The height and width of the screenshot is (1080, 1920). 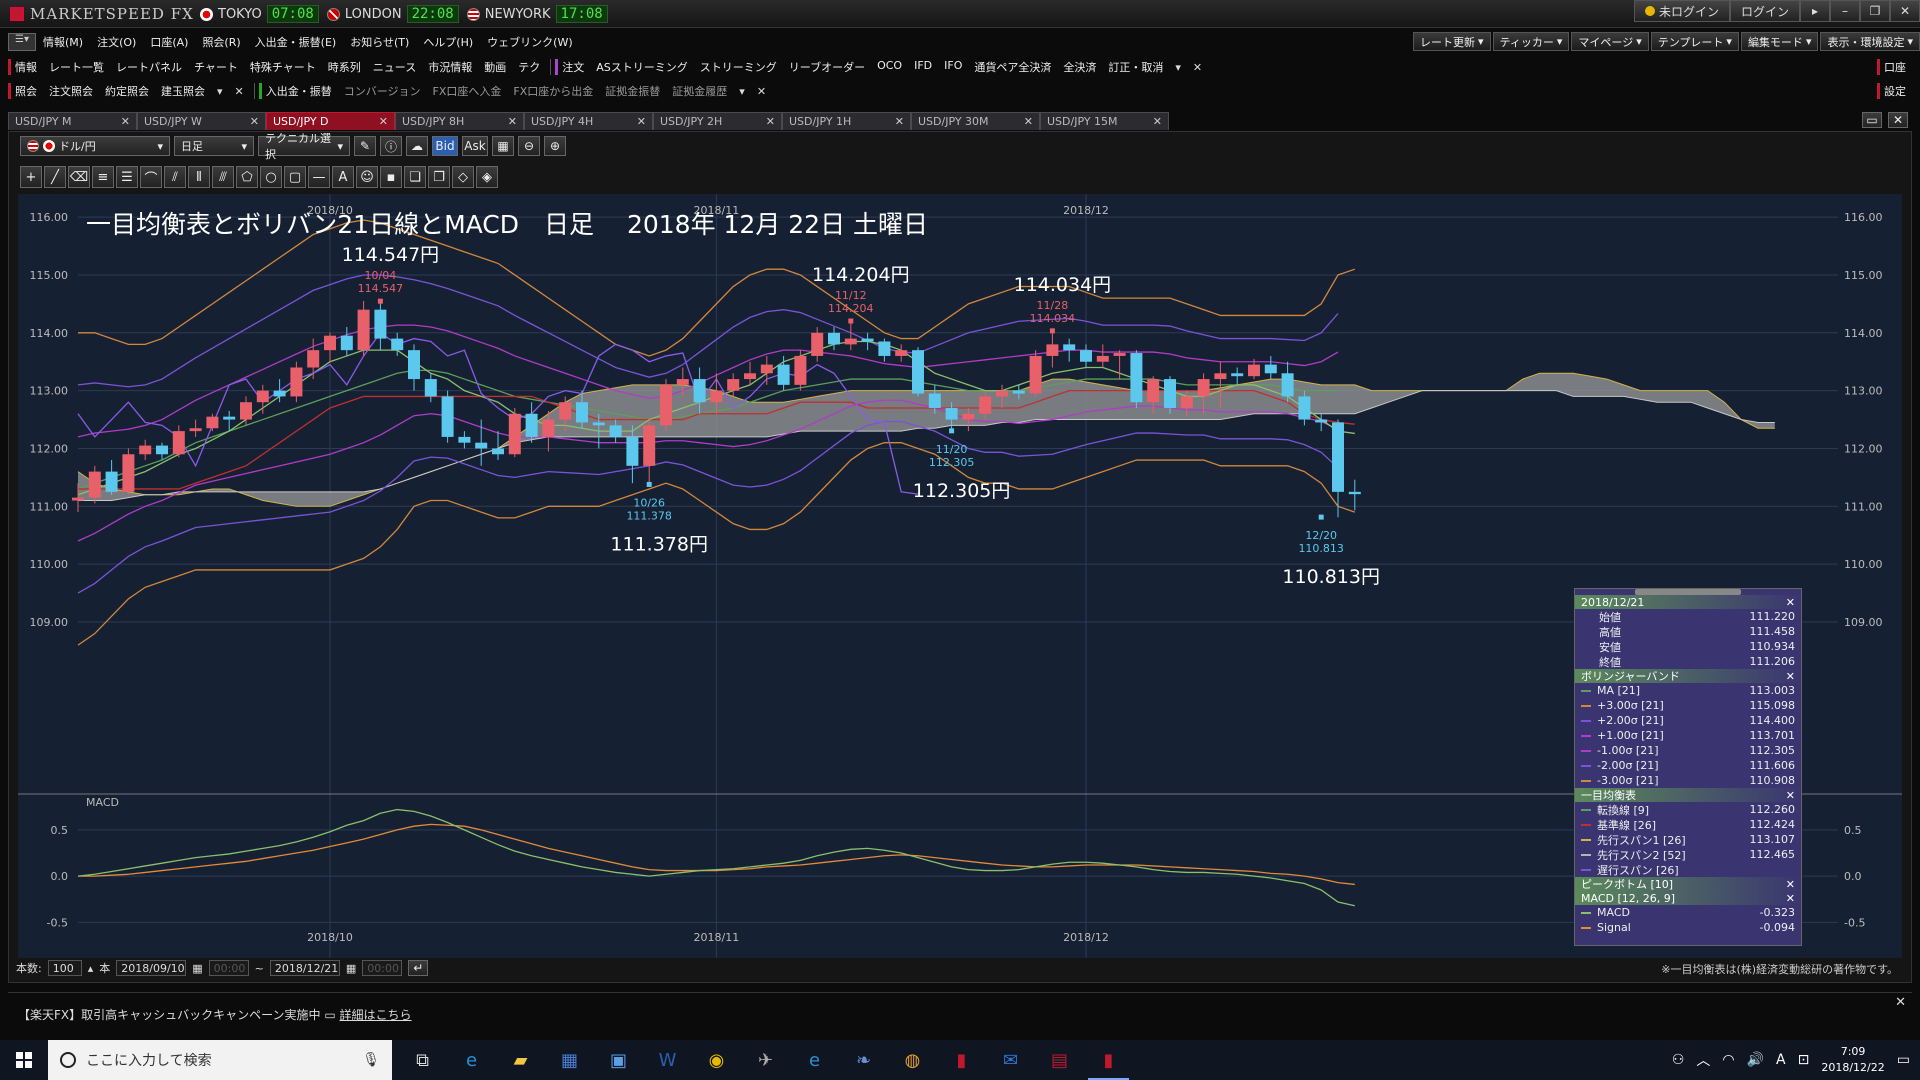 What do you see at coordinates (923, 67) in the screenshot?
I see `order-item: IFD` at bounding box center [923, 67].